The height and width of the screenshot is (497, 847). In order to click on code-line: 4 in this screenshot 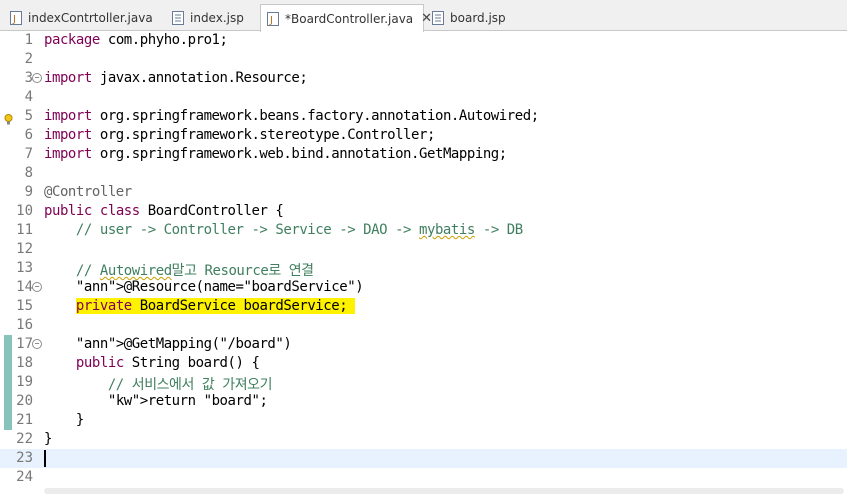, I will do `click(423, 97)`.